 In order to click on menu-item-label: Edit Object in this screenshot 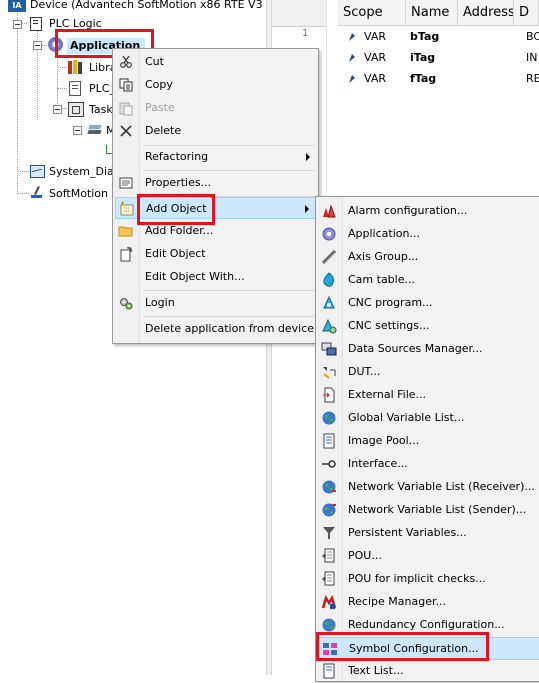, I will do `click(175, 253)`.